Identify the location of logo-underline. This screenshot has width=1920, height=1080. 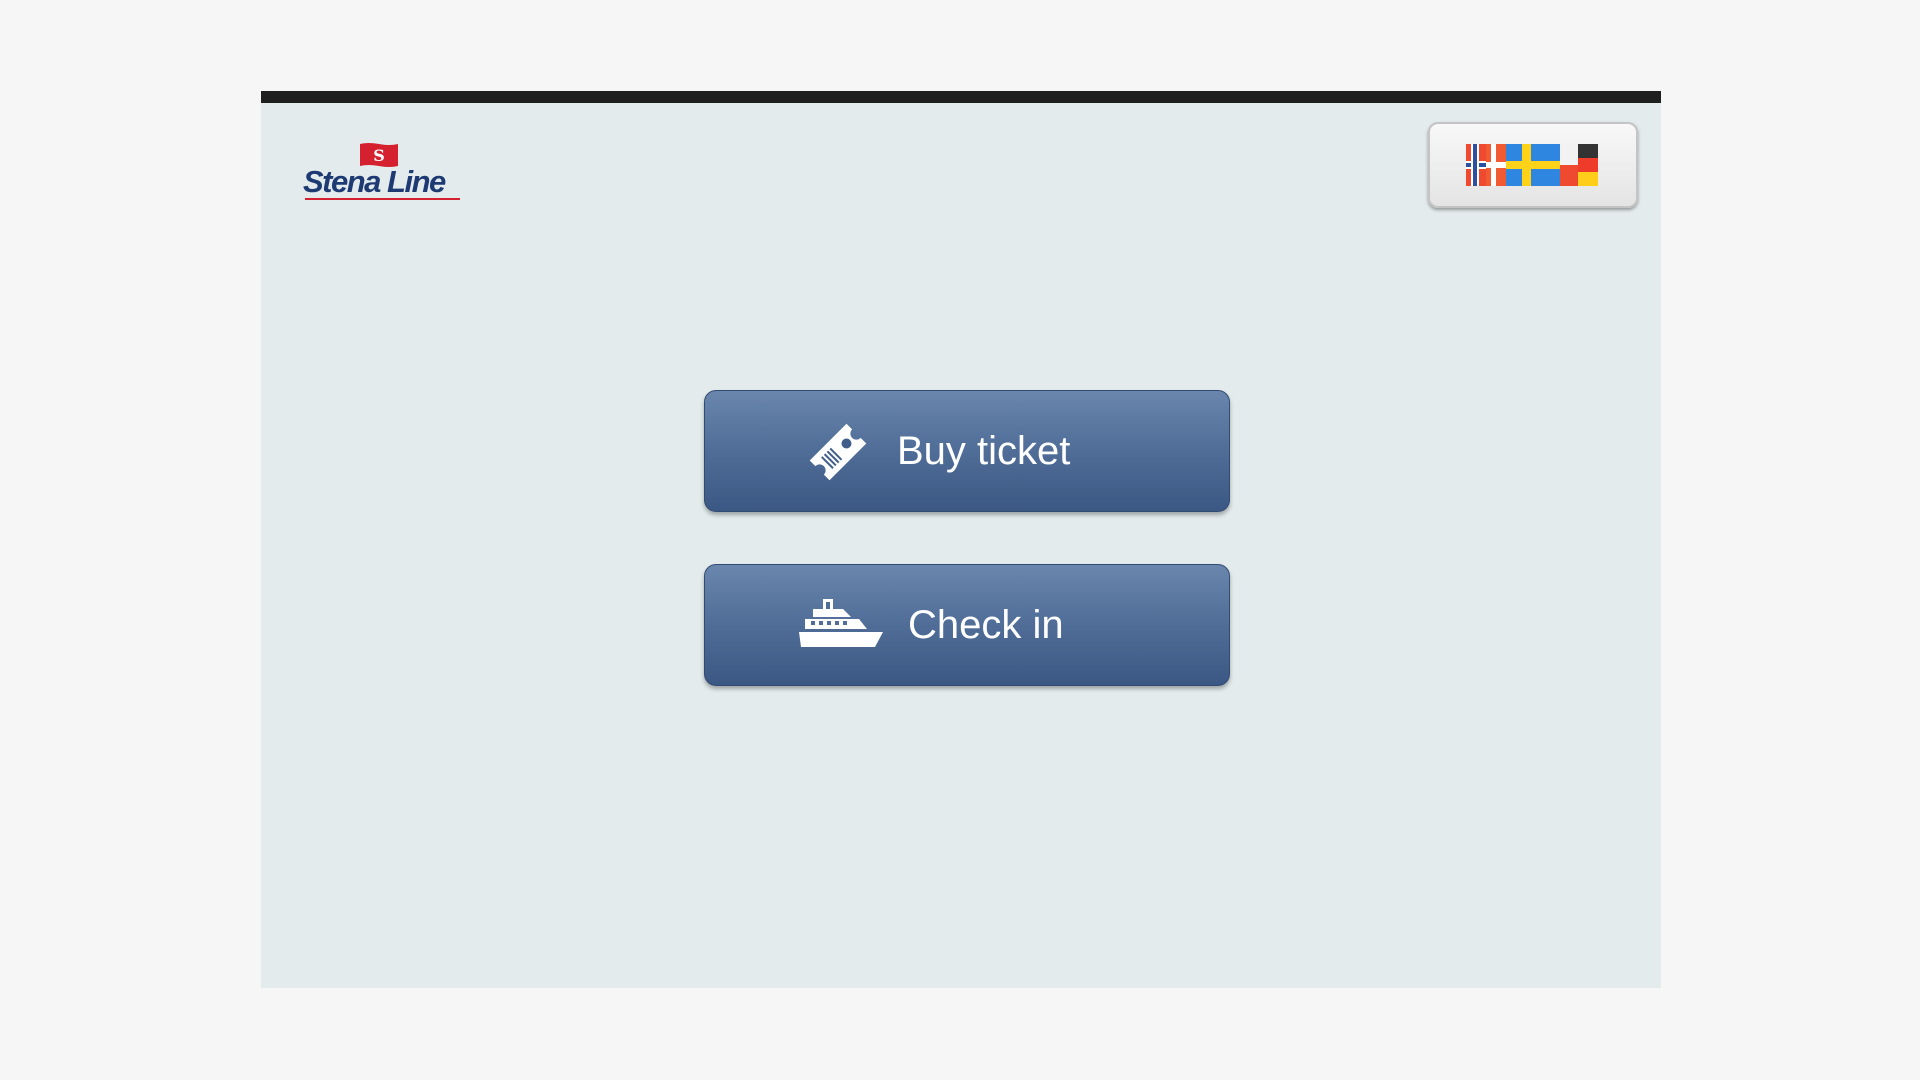
(382, 199).